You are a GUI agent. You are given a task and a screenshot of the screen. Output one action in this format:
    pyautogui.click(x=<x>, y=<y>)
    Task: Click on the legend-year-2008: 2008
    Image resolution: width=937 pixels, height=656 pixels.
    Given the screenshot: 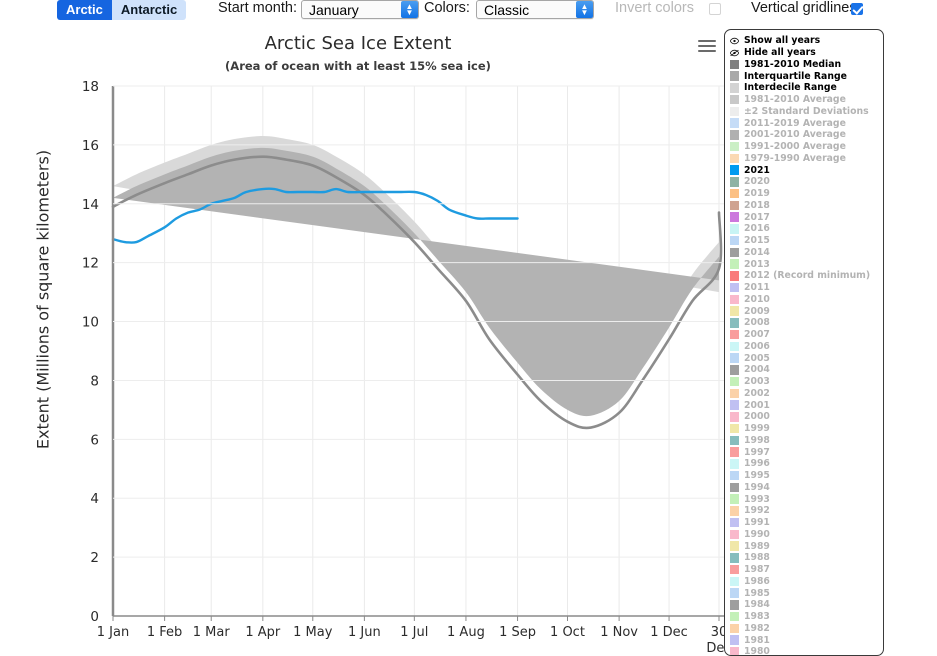 What is the action you would take?
    pyautogui.click(x=806, y=323)
    